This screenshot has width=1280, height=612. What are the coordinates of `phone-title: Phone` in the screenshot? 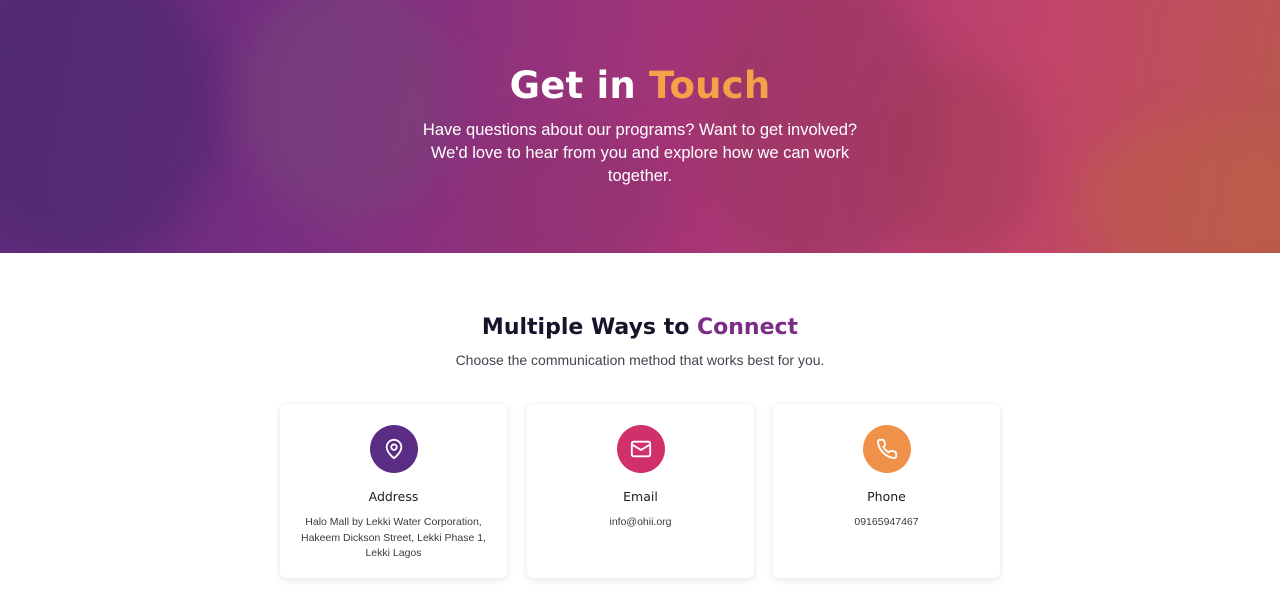 It's located at (886, 496).